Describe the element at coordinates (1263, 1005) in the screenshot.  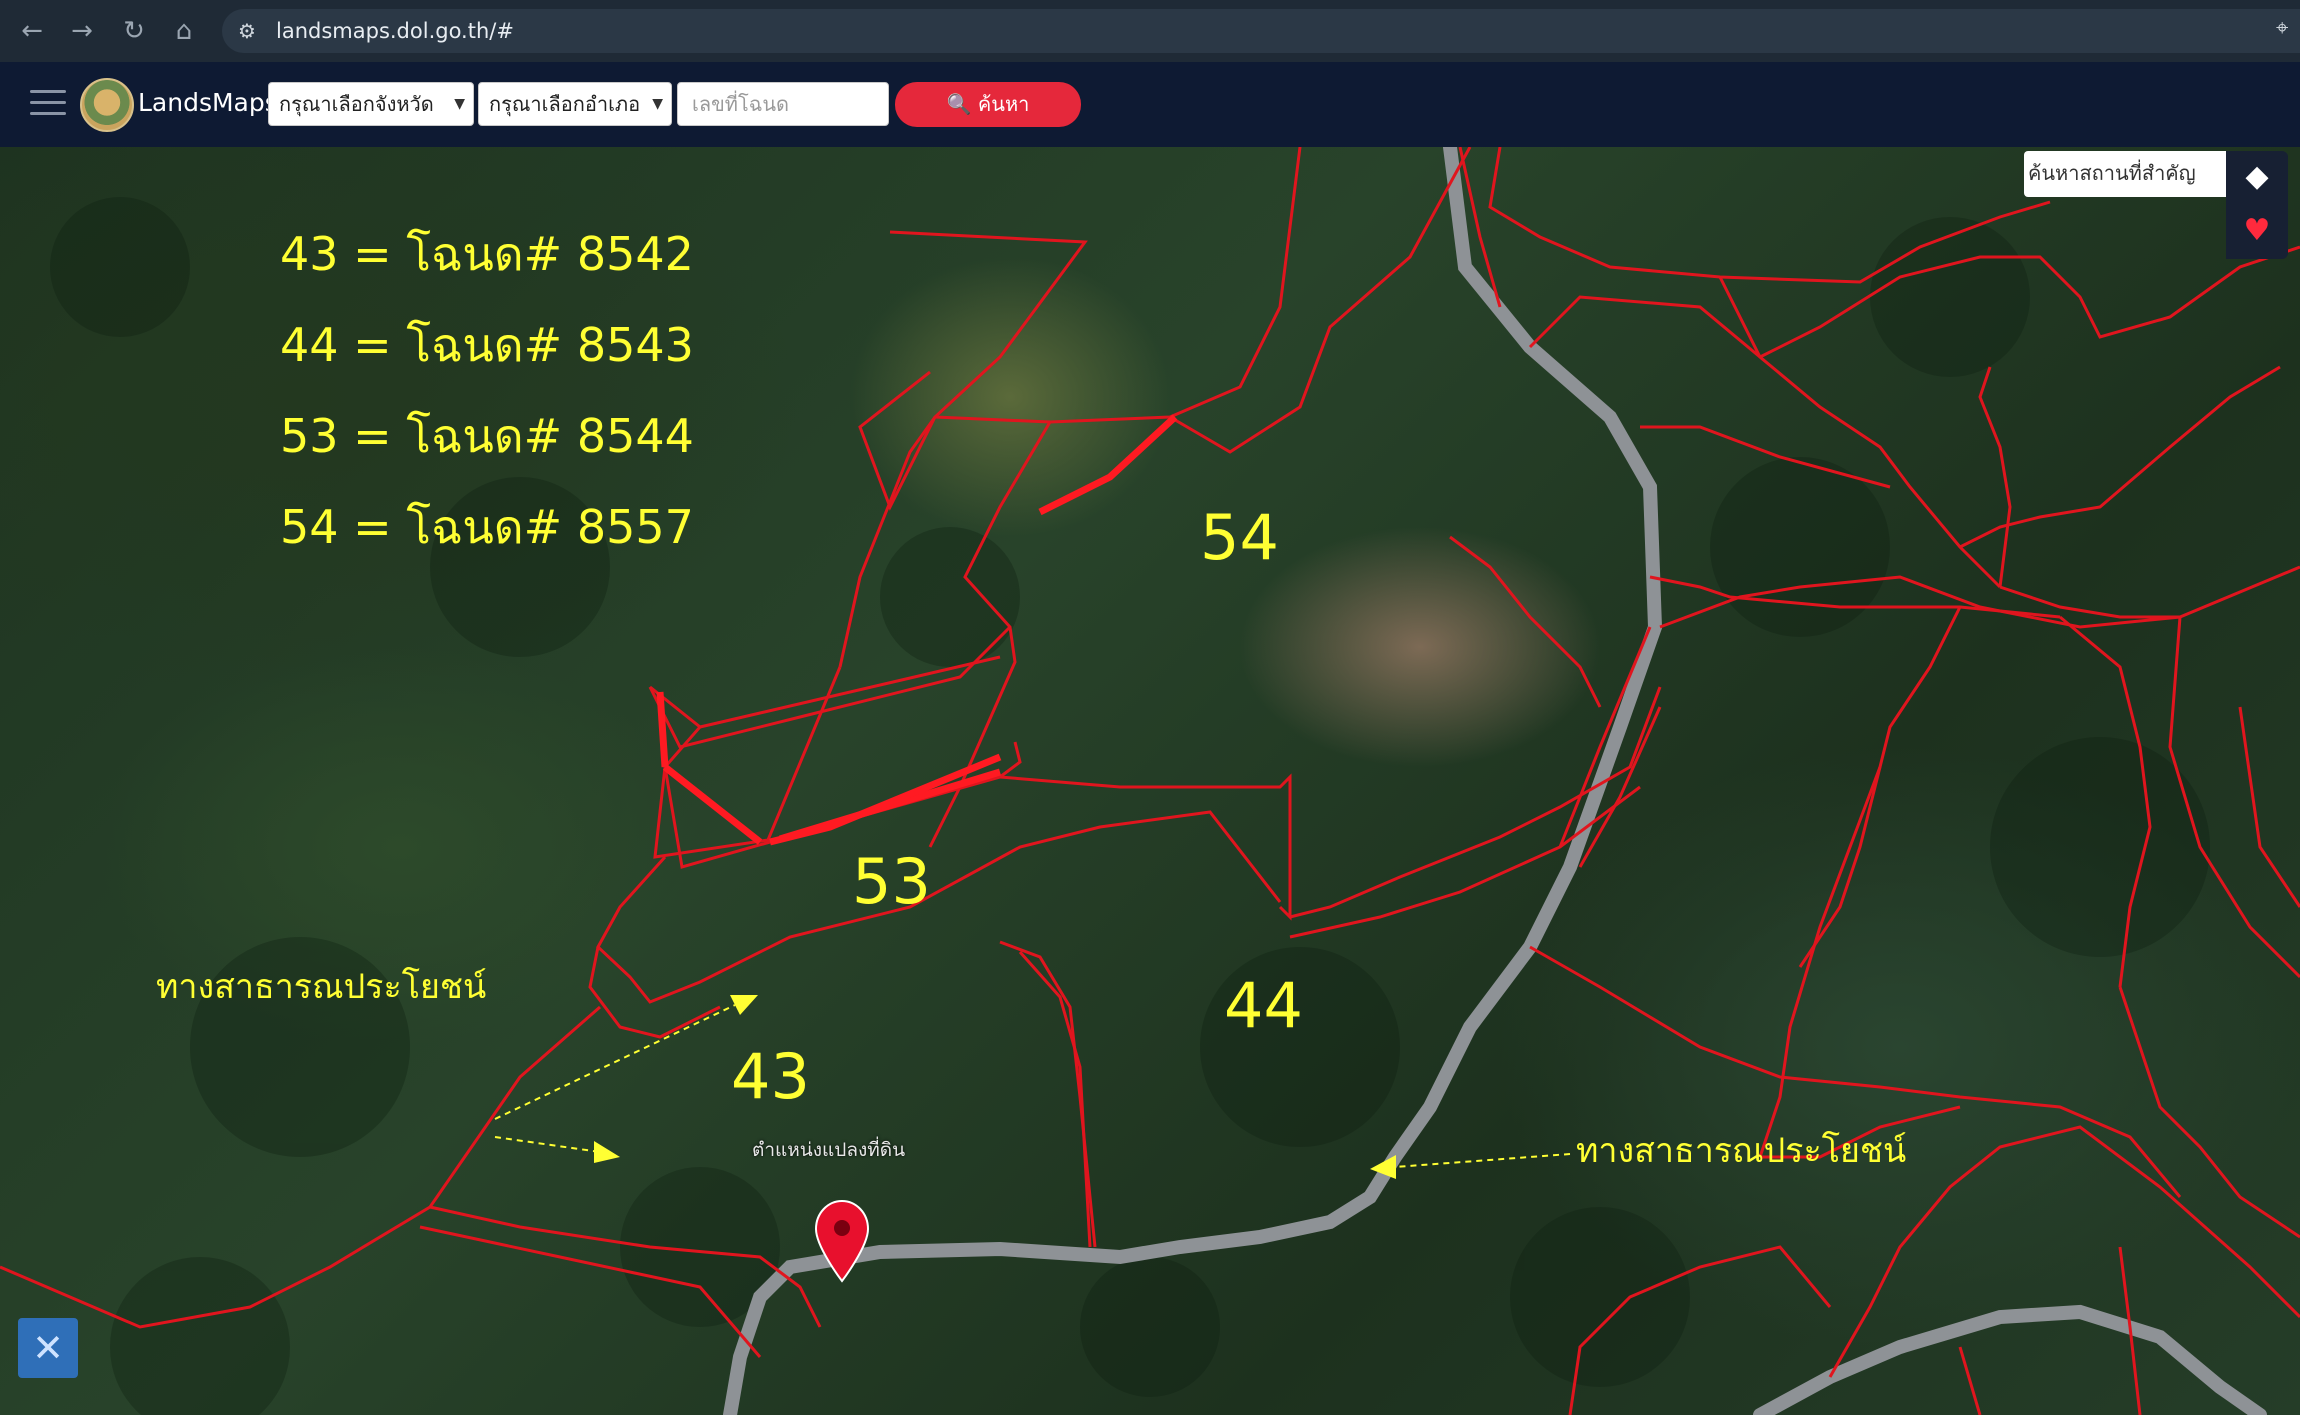
I see `plot-label-44: 44` at that location.